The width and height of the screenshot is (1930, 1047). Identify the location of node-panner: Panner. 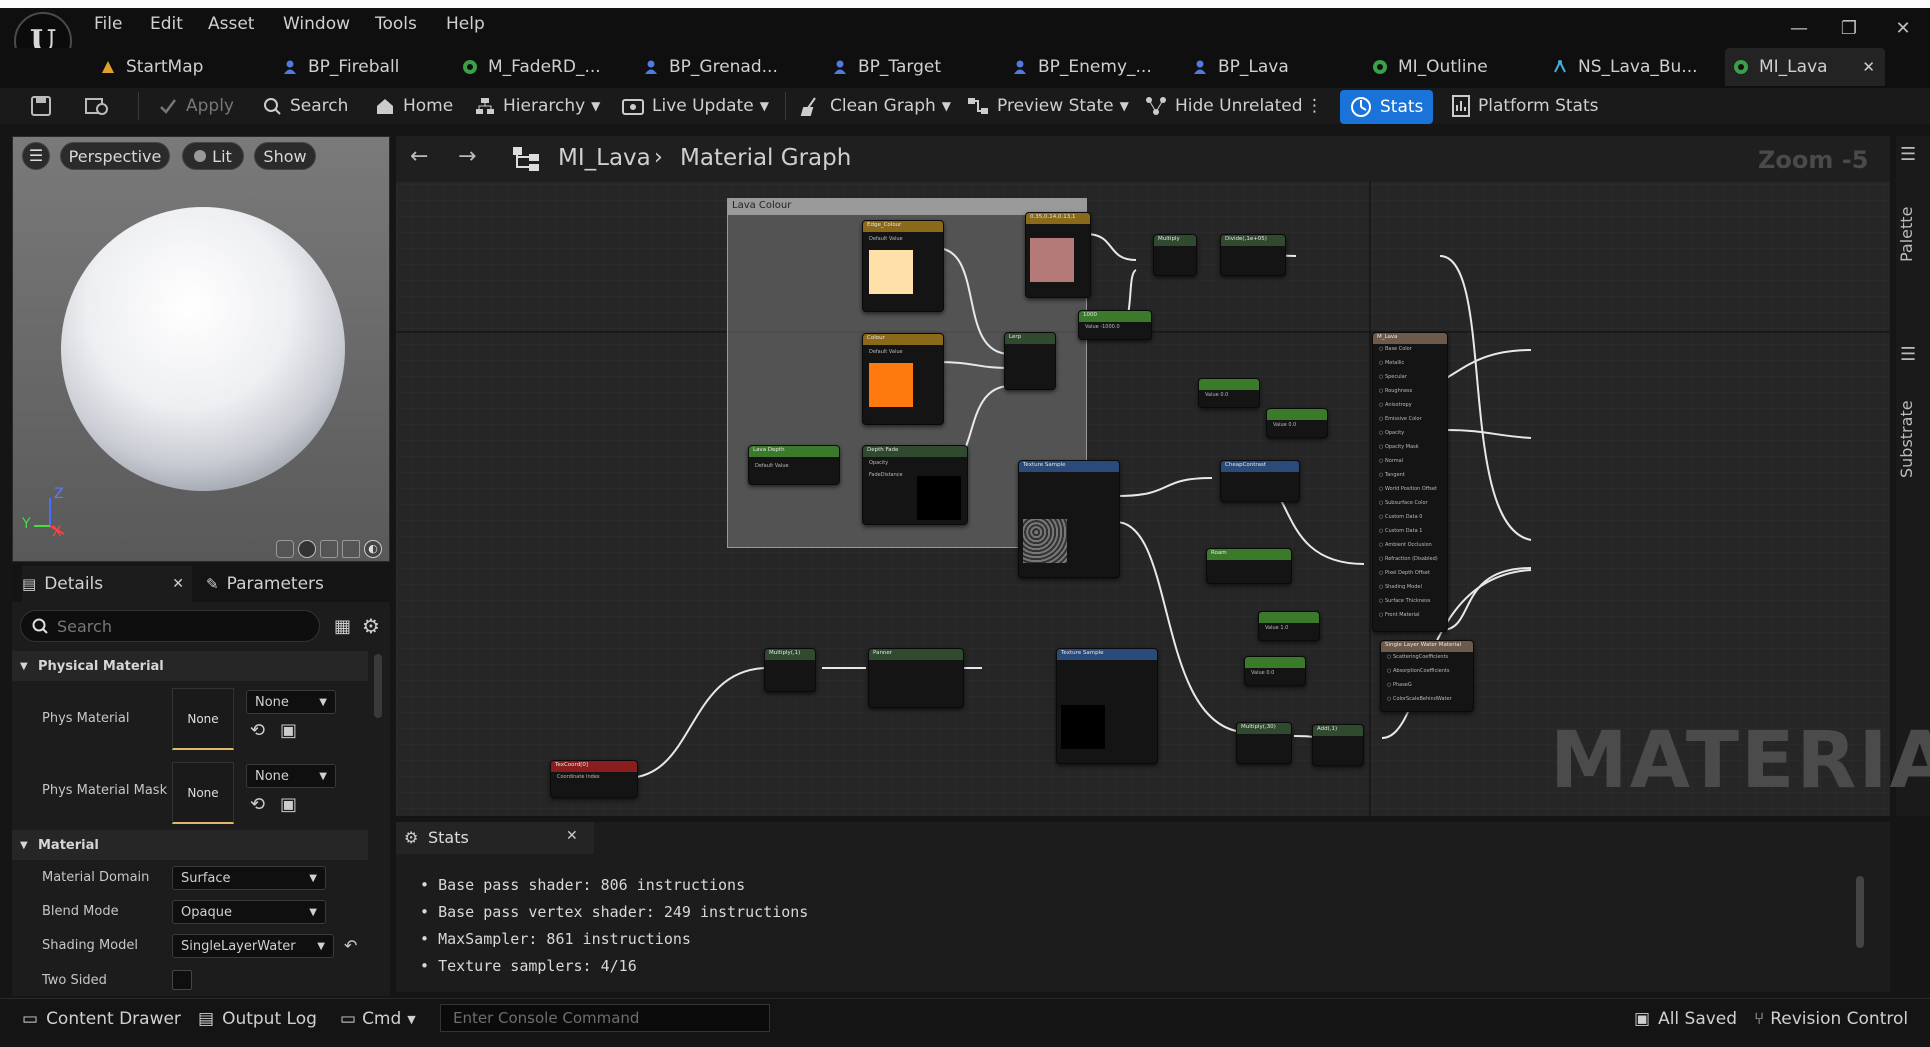
(916, 678).